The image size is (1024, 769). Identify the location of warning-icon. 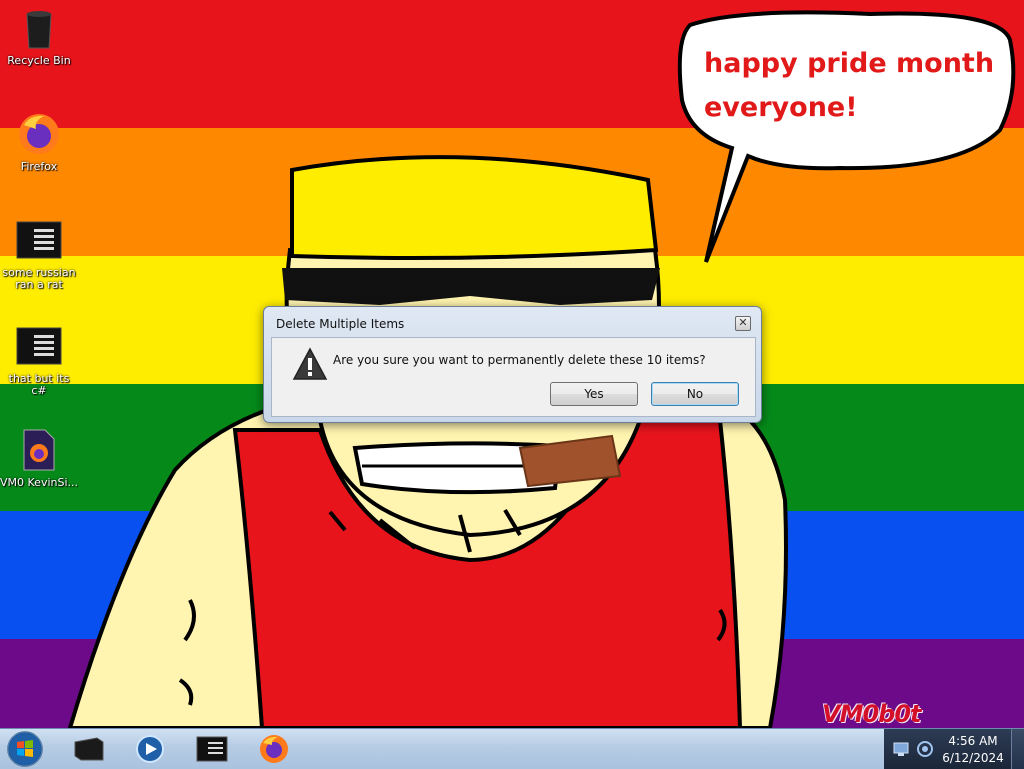
(310, 363).